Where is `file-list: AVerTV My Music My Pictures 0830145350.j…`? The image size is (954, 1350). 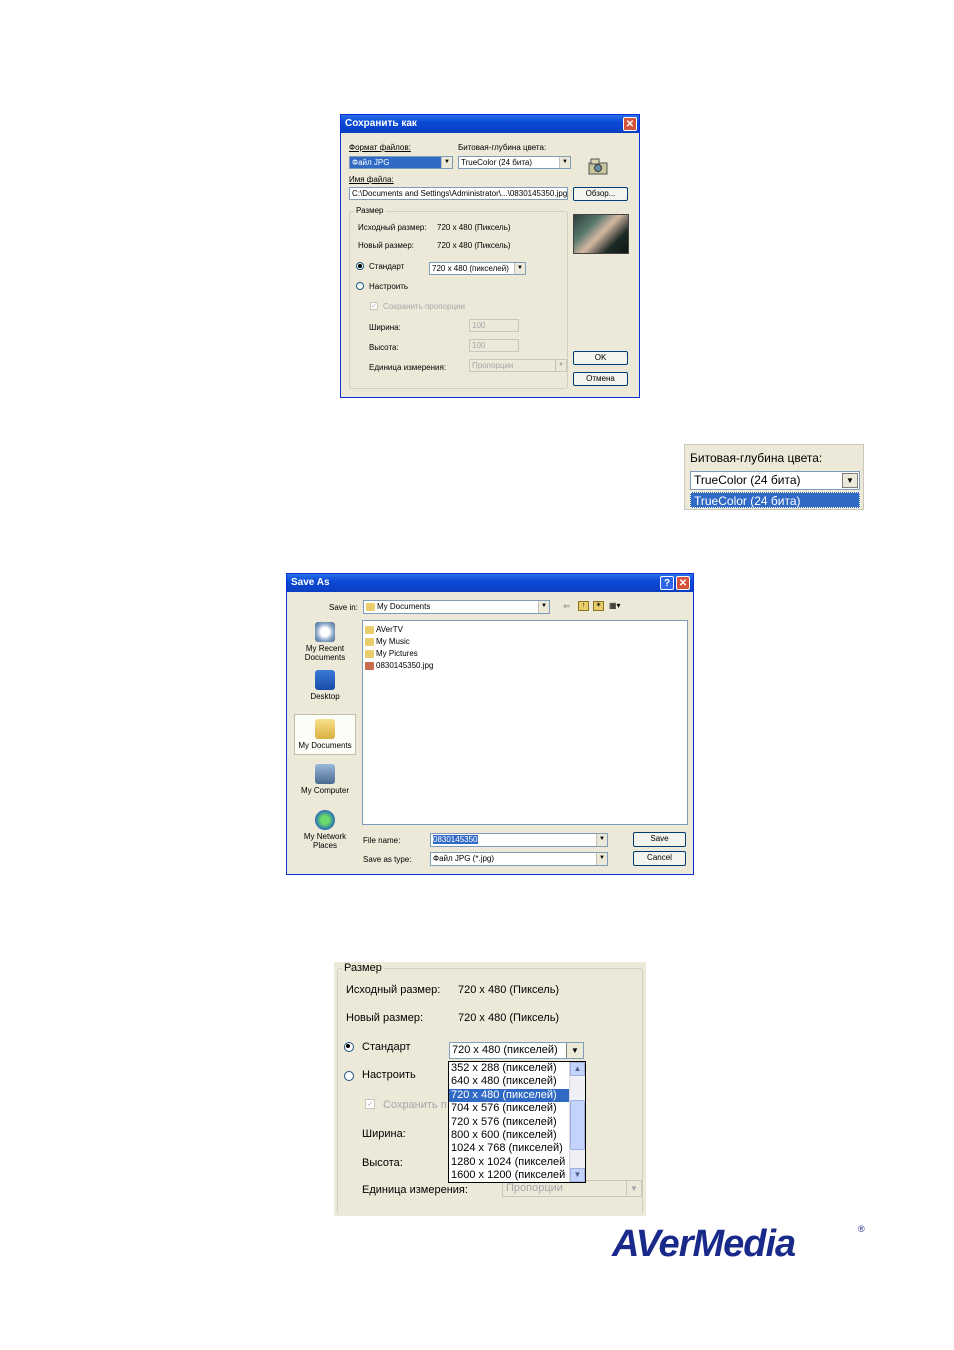 file-list: AVerTV My Music My Pictures 0830145350.j… is located at coordinates (525, 722).